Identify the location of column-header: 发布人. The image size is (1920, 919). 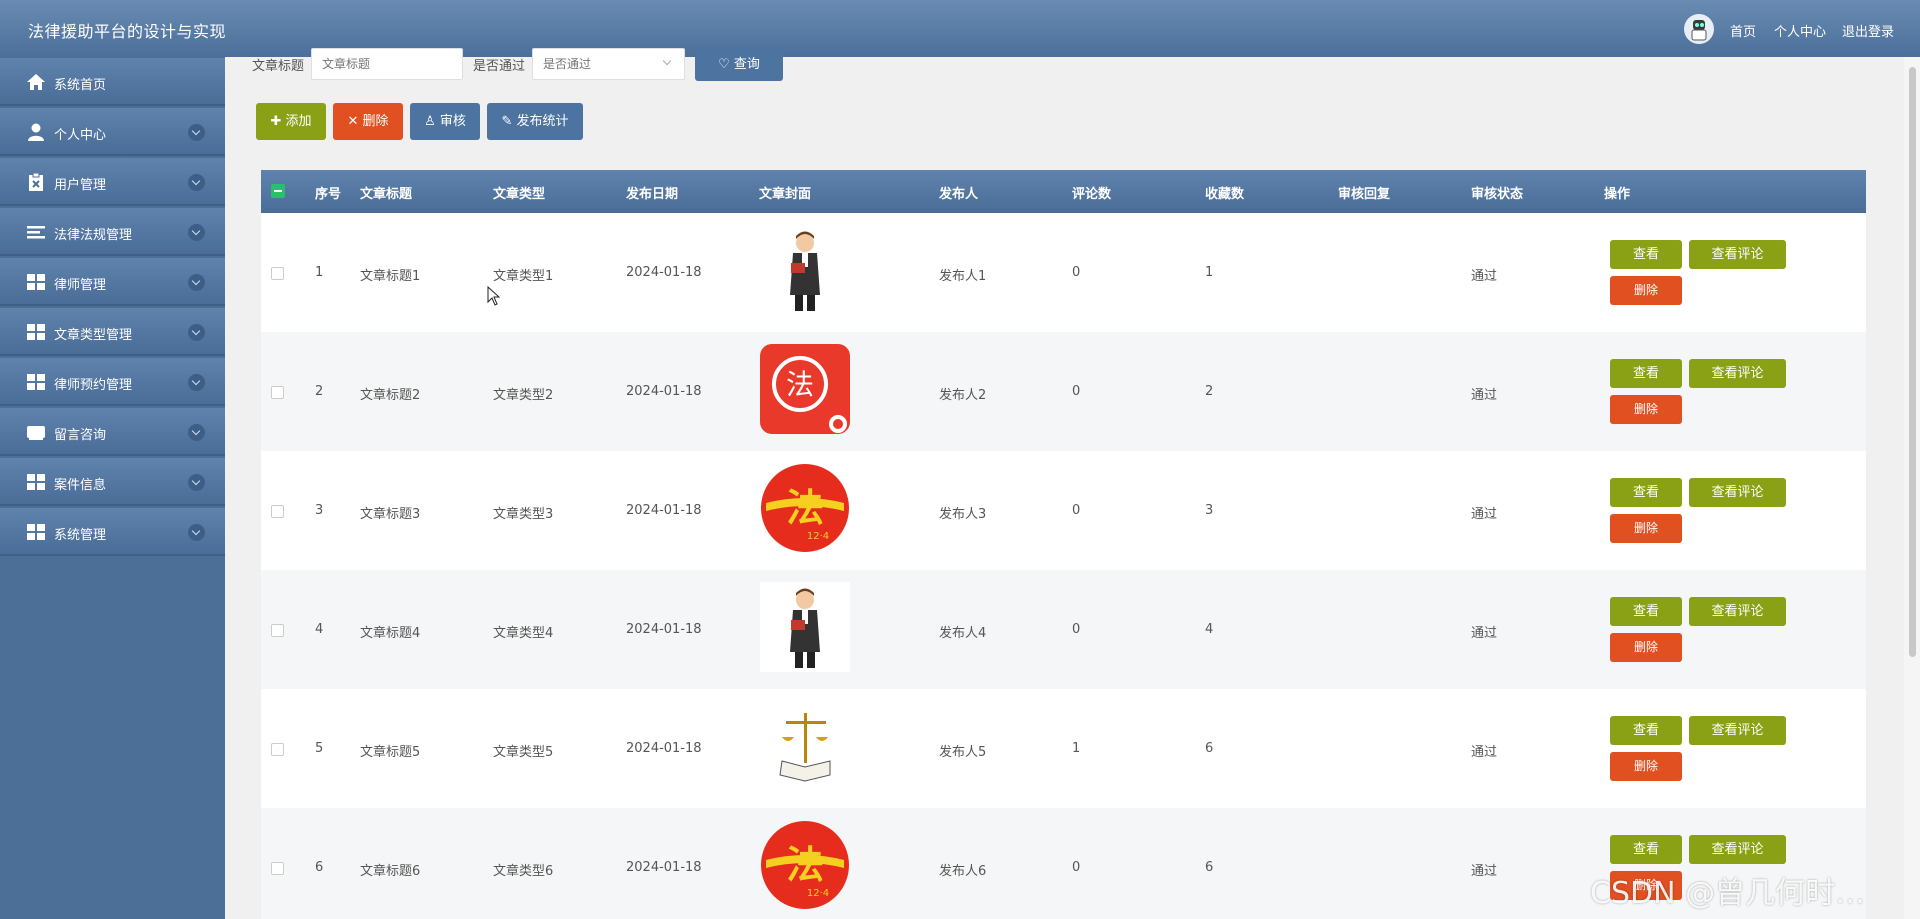
(959, 194).